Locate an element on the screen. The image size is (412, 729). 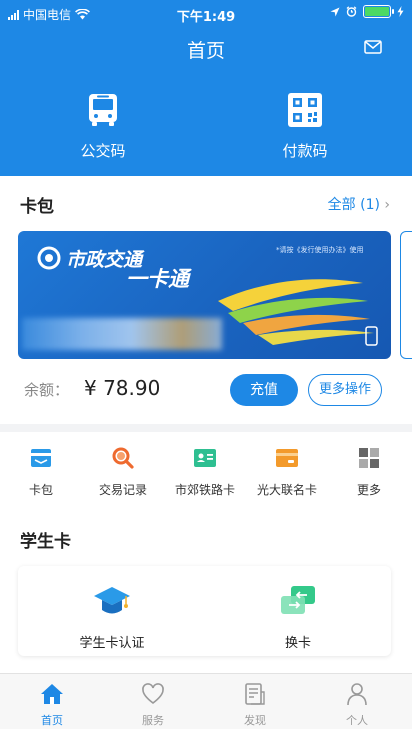
balance-label: 余额： is located at coordinates (47, 390).